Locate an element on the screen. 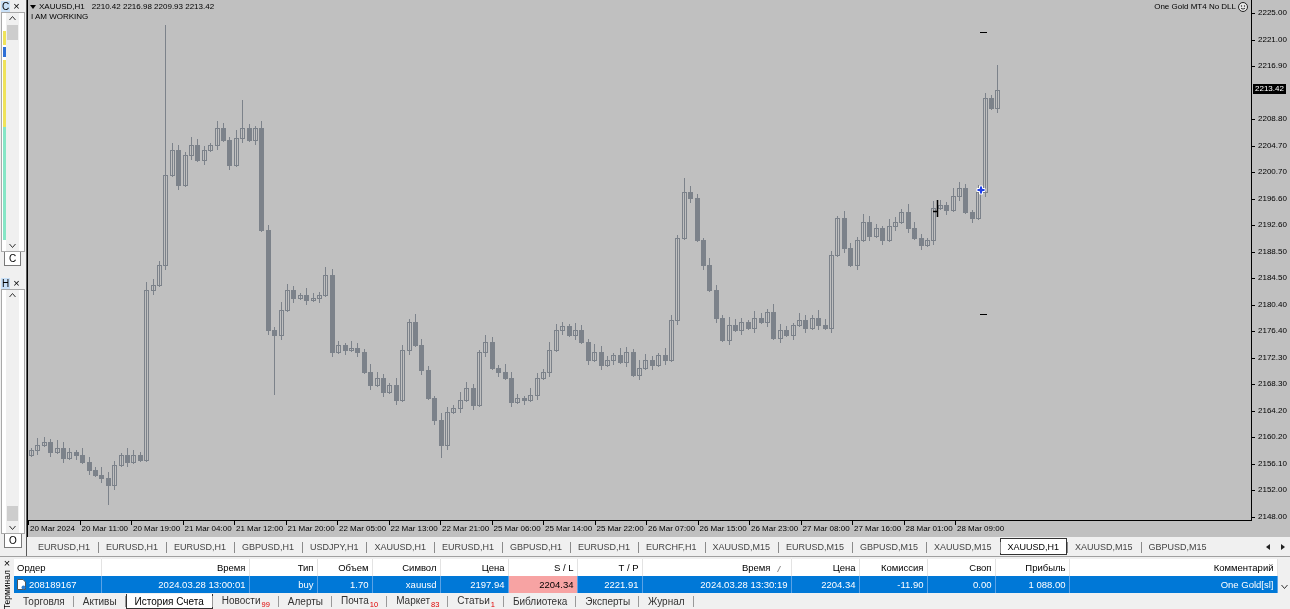 This screenshot has height=609, width=1290. price-label: 2221.00 is located at coordinates (1272, 39).